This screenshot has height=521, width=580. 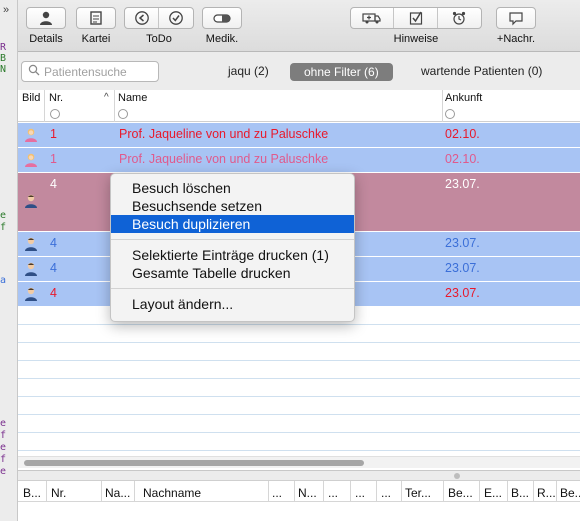 What do you see at coordinates (6, 10) in the screenshot?
I see `collapse-chevron-icon: »` at bounding box center [6, 10].